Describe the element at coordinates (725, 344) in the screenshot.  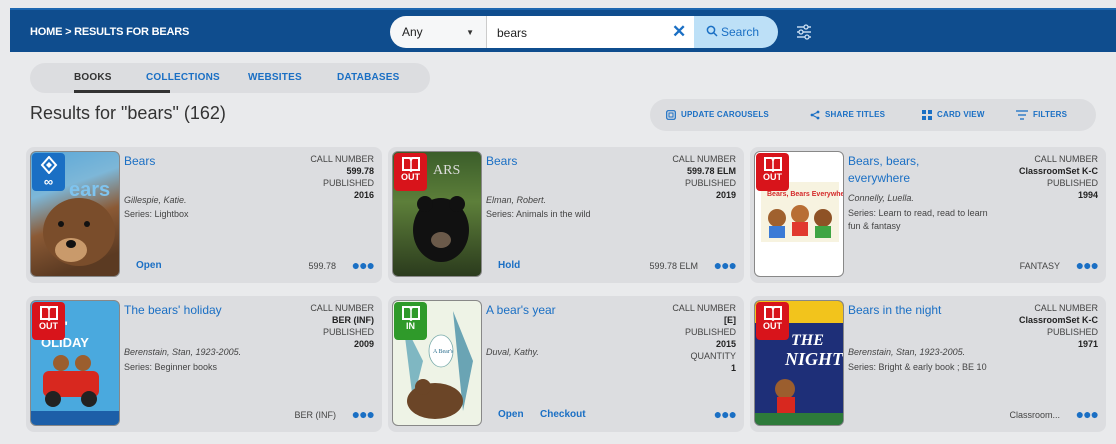
I see `published-value: 2015` at that location.